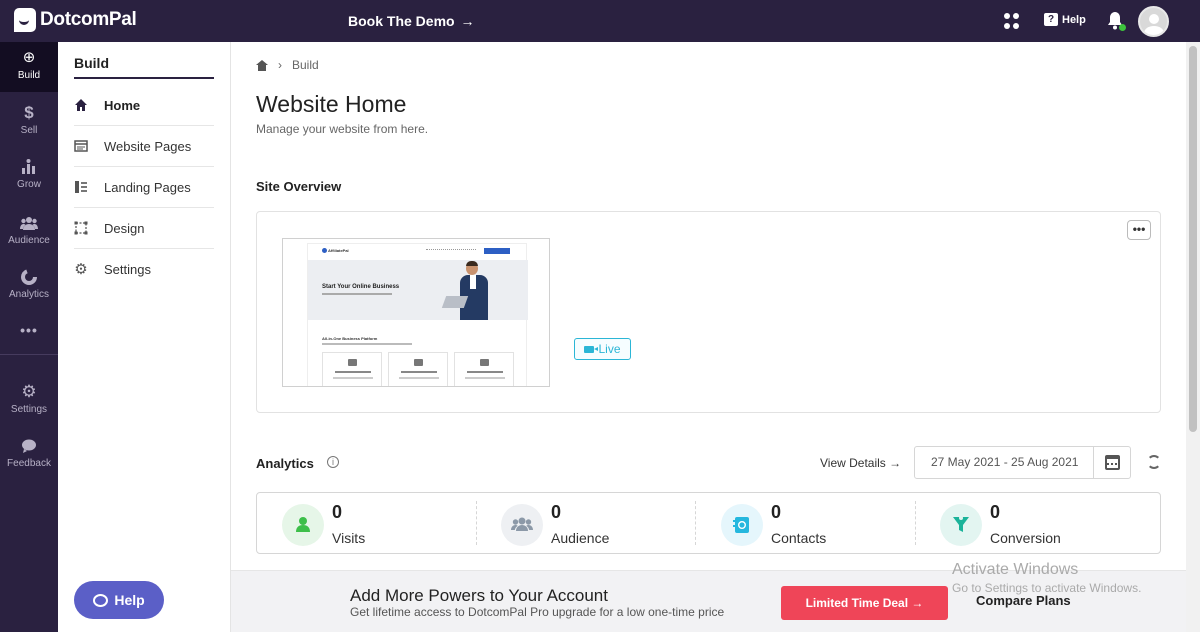 The image size is (1200, 632). I want to click on subnav-item-design: Design, so click(144, 228).